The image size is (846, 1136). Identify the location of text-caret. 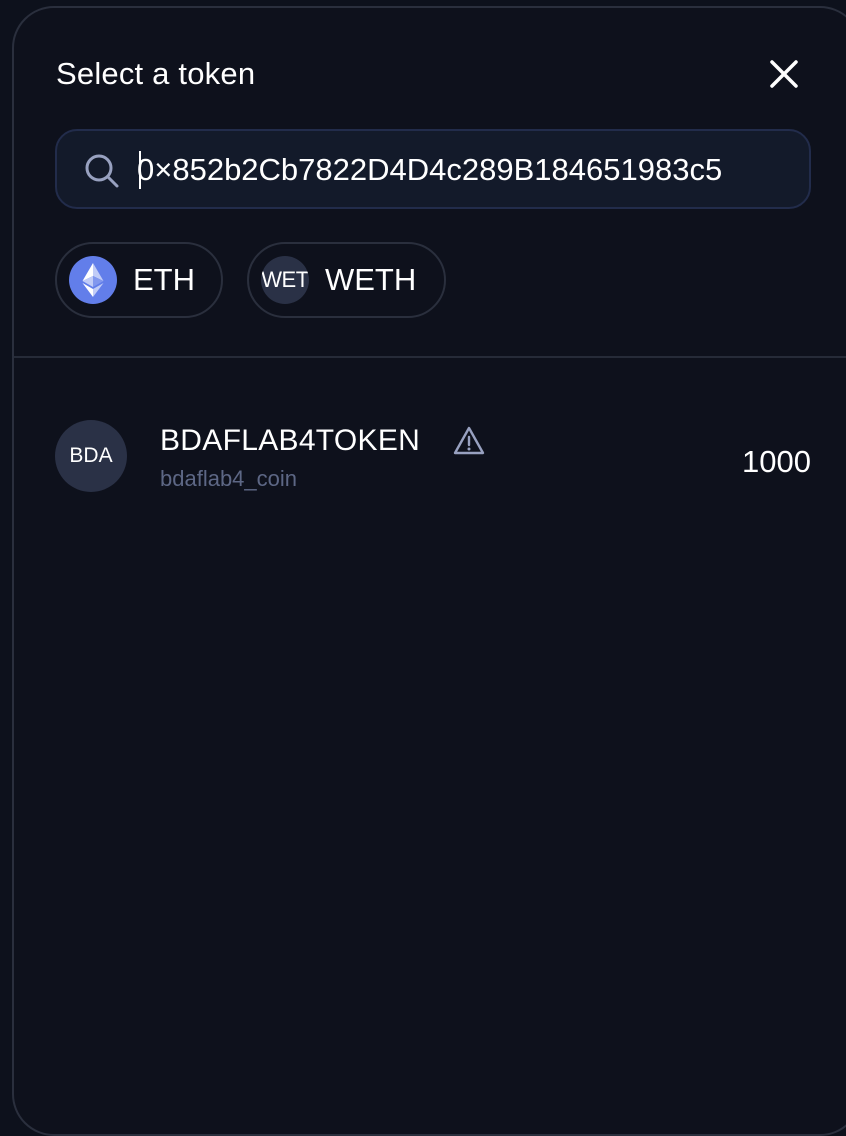
(140, 170).